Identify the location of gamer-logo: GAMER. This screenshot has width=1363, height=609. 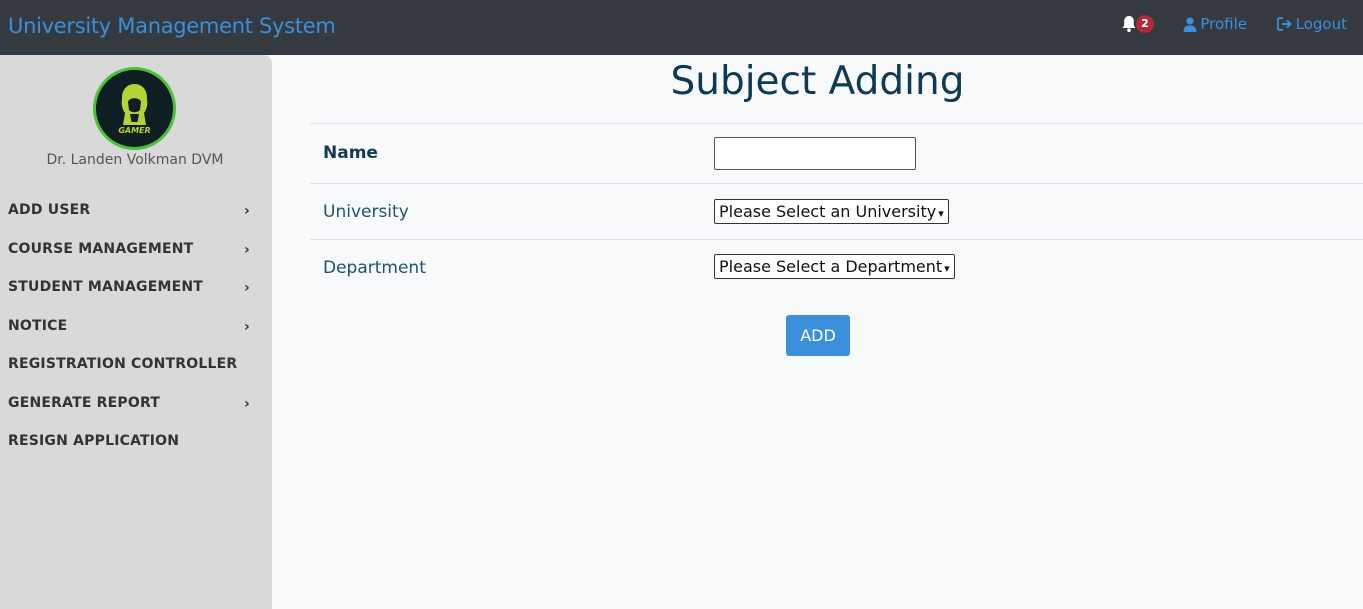
(134, 109).